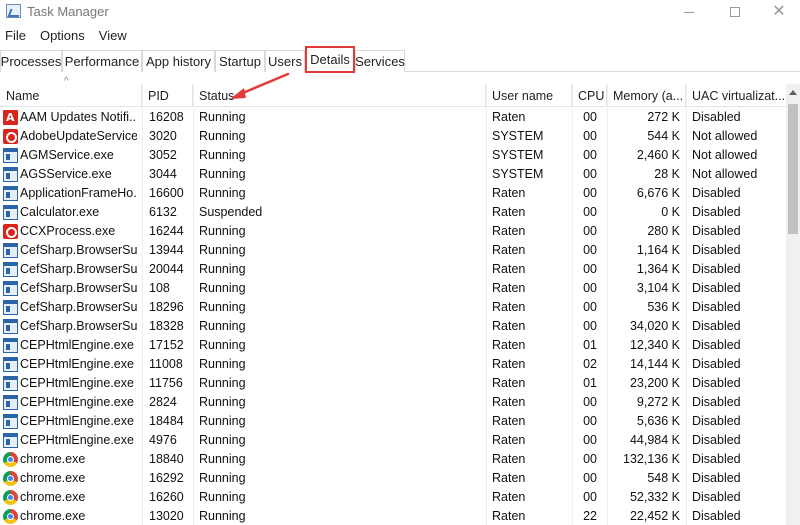  Describe the element at coordinates (663, 478) in the screenshot. I see `cell-mem: 548 K` at that location.